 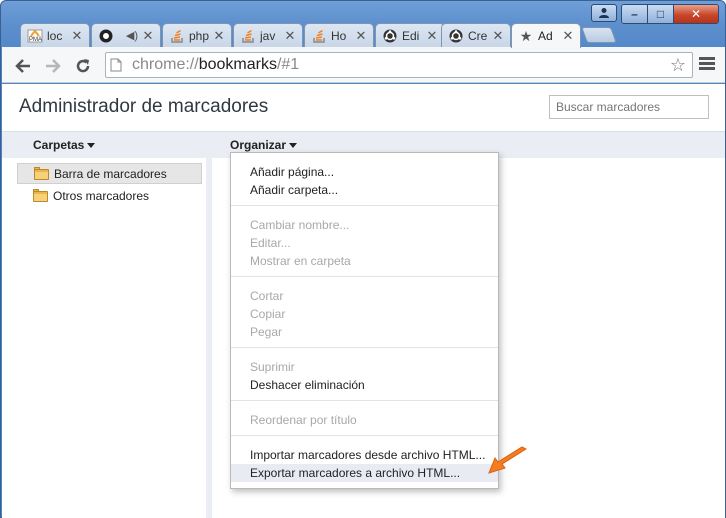 What do you see at coordinates (119, 65) in the screenshot?
I see `page-icon` at bounding box center [119, 65].